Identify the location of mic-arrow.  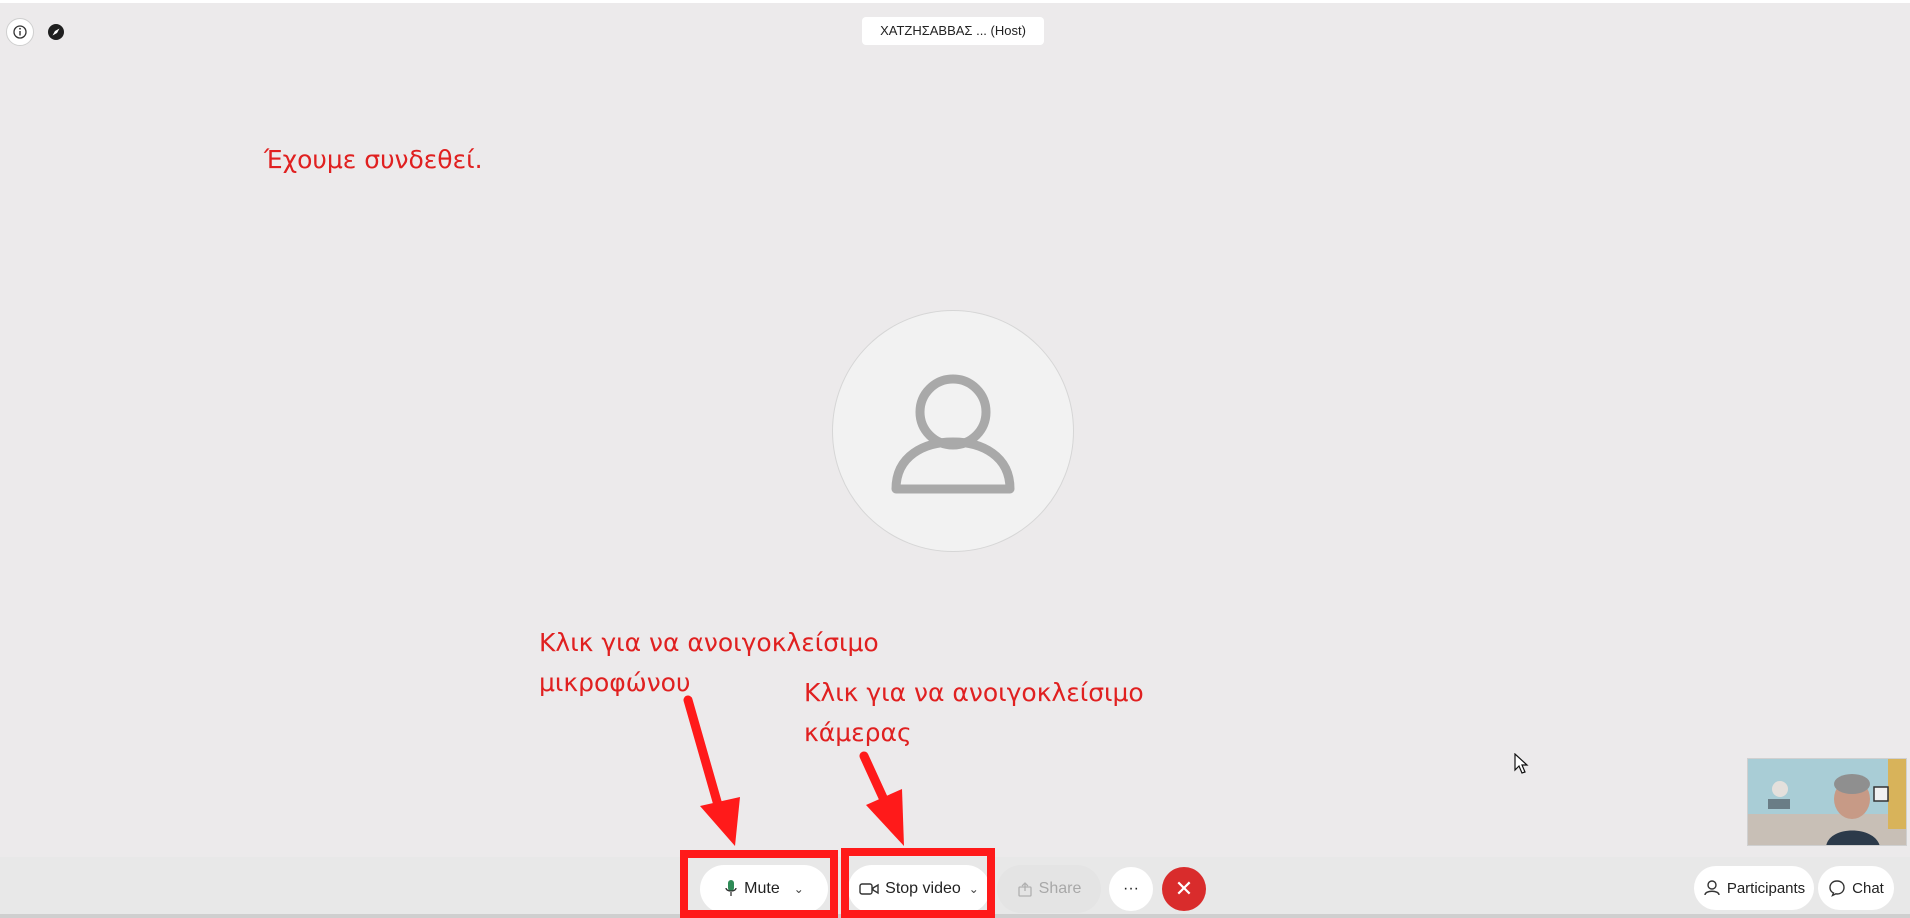
(711, 770).